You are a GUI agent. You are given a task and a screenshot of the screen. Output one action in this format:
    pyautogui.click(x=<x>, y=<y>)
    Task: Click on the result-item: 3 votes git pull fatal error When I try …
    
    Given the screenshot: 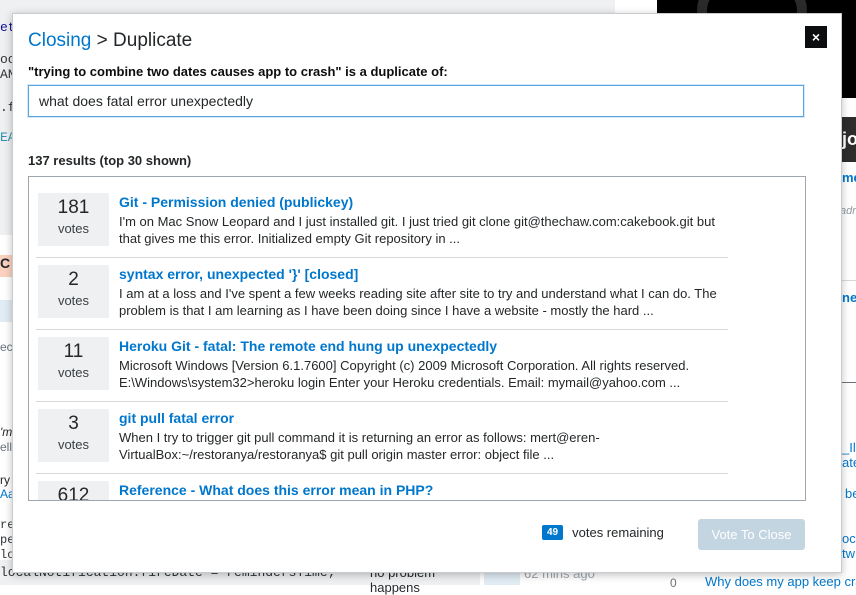 What is the action you would take?
    pyautogui.click(x=382, y=437)
    